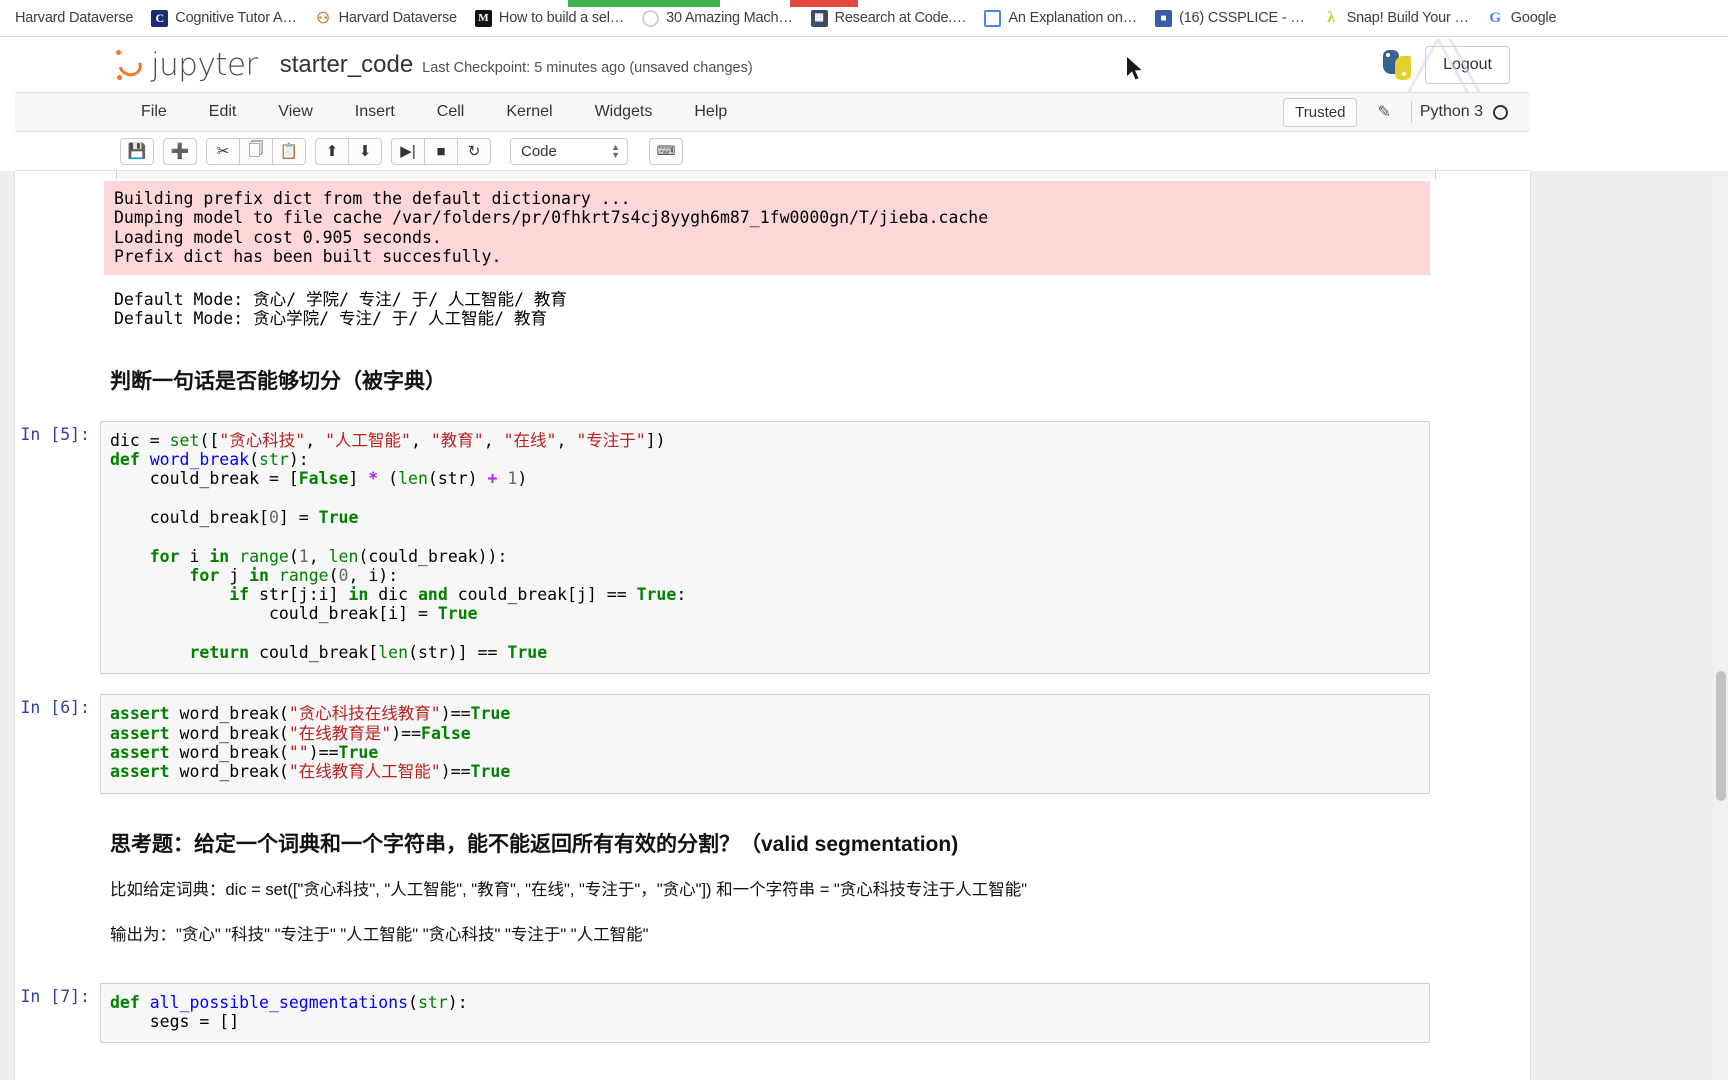  What do you see at coordinates (451, 112) in the screenshot?
I see `menu-cell: Cell` at bounding box center [451, 112].